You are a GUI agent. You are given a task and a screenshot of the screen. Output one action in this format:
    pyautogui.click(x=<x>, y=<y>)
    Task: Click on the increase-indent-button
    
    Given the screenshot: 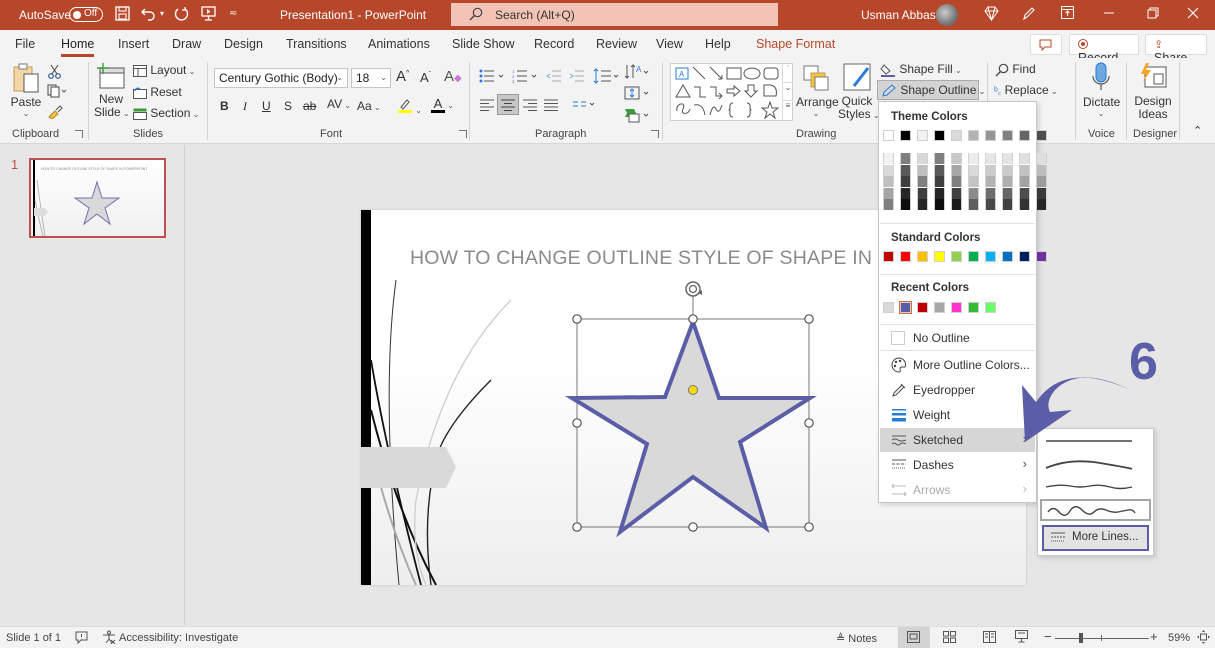 What is the action you would take?
    pyautogui.click(x=577, y=77)
    